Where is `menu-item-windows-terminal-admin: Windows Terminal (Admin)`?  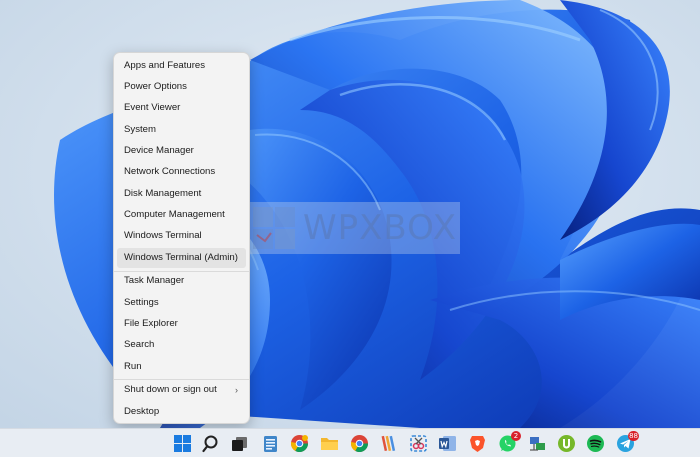 menu-item-windows-terminal-admin: Windows Terminal (Admin) is located at coordinates (181, 258).